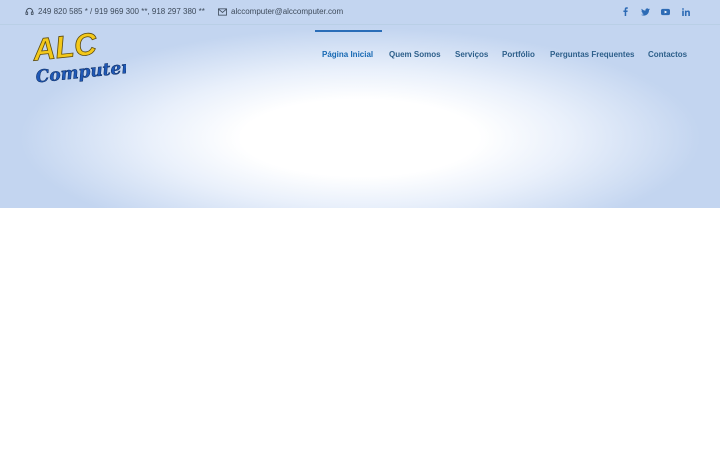  Describe the element at coordinates (592, 54) in the screenshot. I see `nav-item-perguntas-frequentes: Perguntas Frequentes` at that location.